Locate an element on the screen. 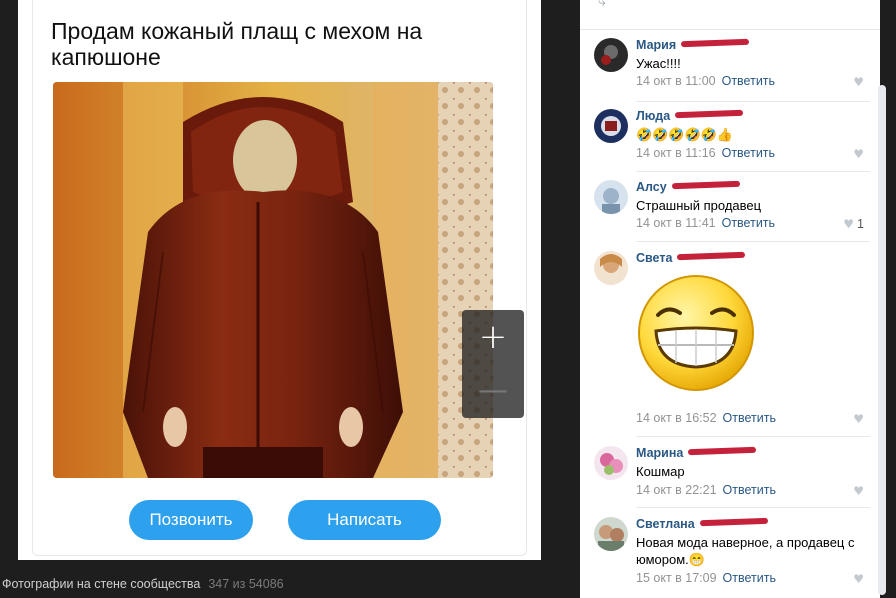 The image size is (896, 598). comment-meta: 14 окт в 11:16 Ответить is located at coordinates (705, 153).